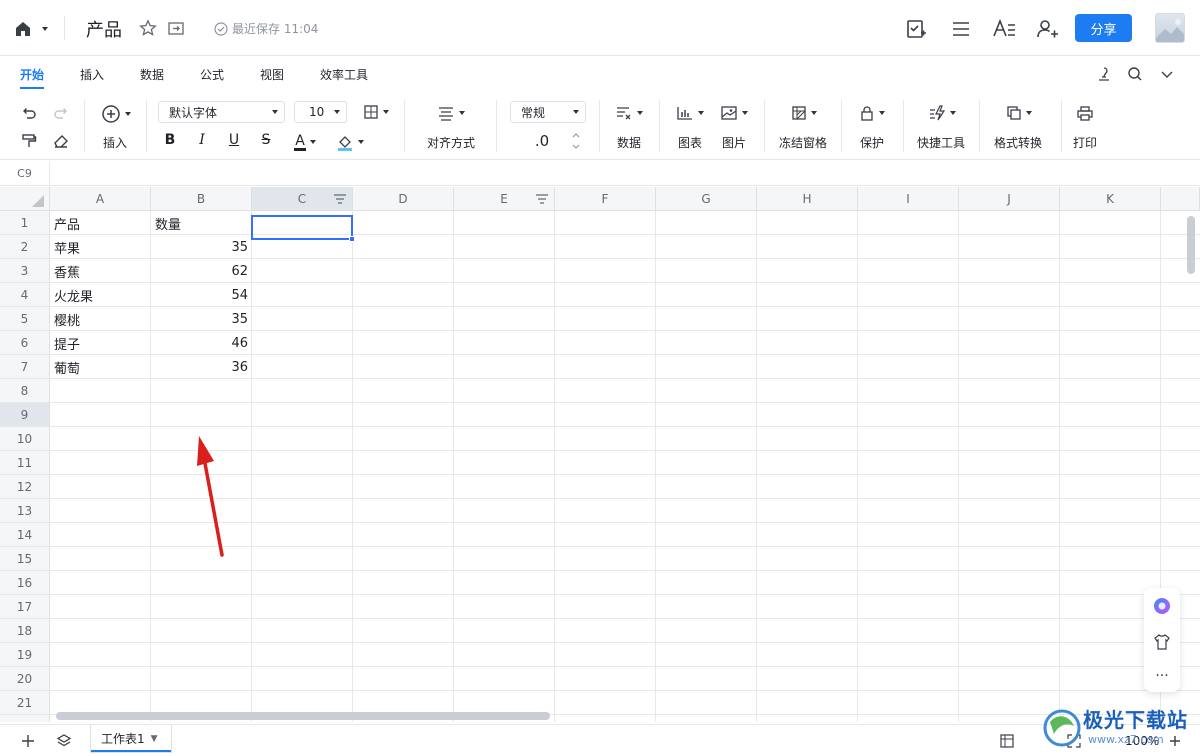  What do you see at coordinates (1019, 113) in the screenshot?
I see `format-convert-button` at bounding box center [1019, 113].